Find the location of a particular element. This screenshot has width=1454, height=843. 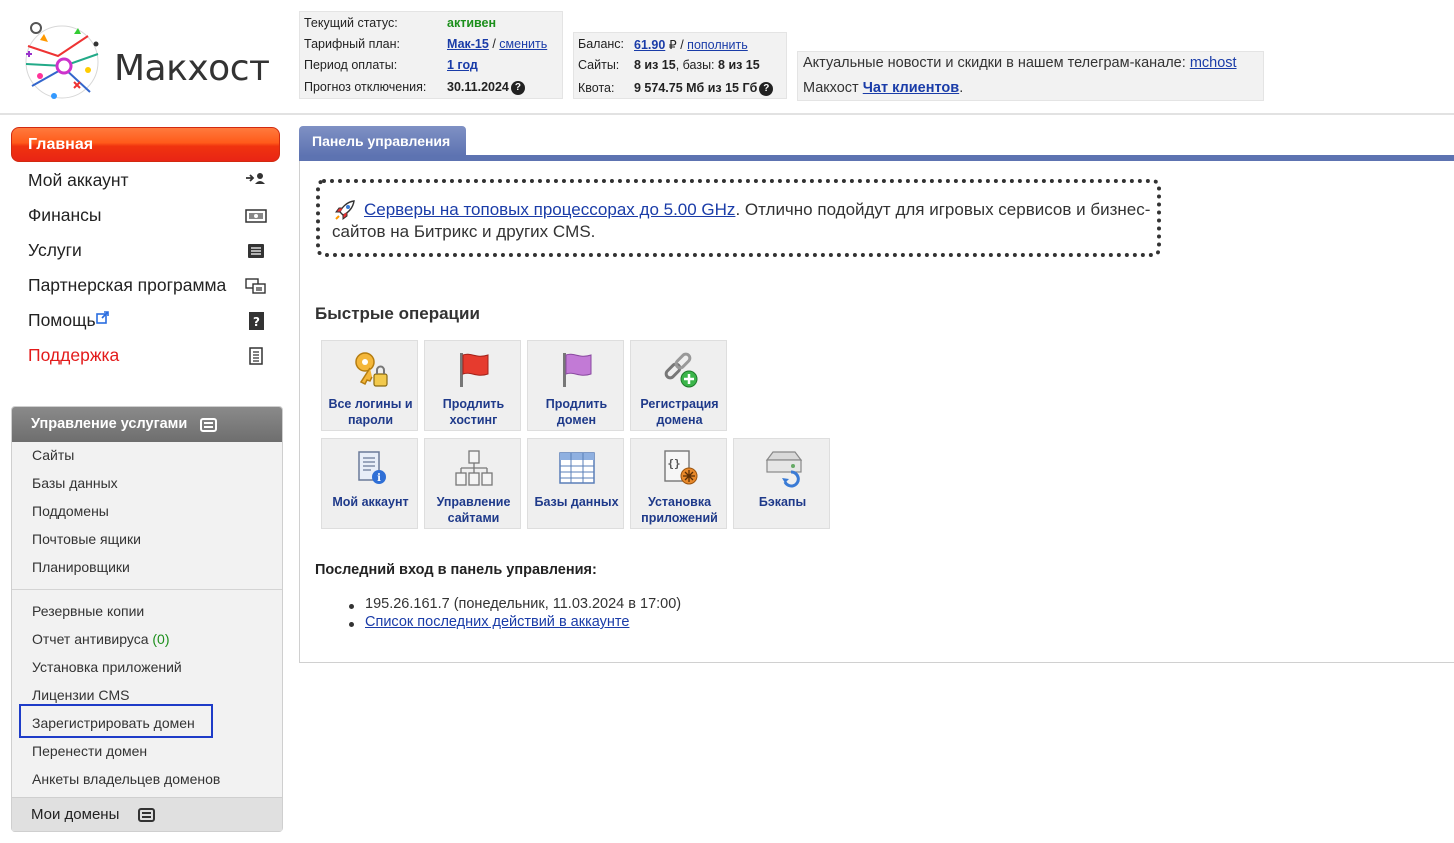

balance-link: 61.90 is located at coordinates (649, 45).